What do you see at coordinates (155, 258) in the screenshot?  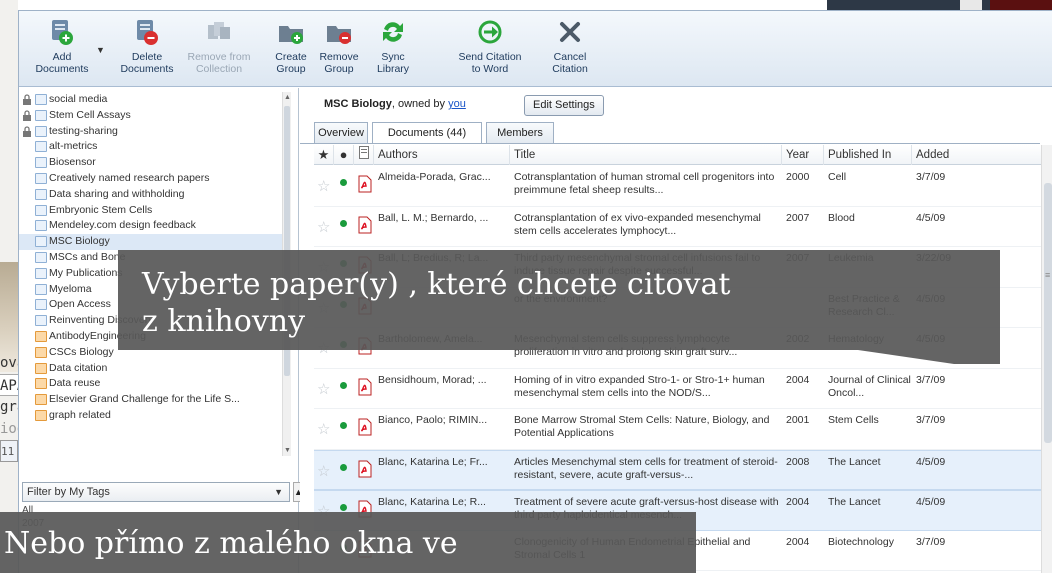 I see `tree-item-mscs-and-bone: MSCs and Bone` at bounding box center [155, 258].